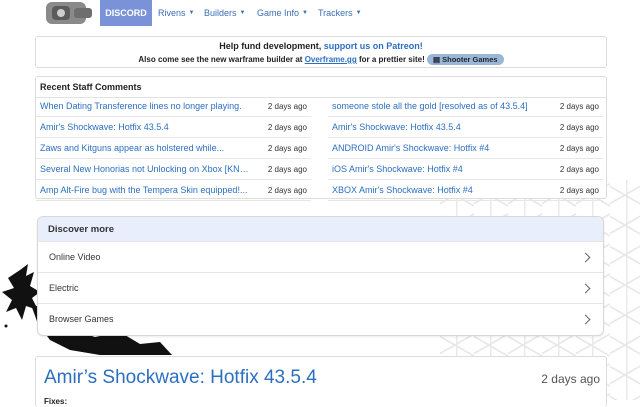 This screenshot has height=407, width=640. Describe the element at coordinates (64, 288) in the screenshot. I see `discover-item-label: Electric` at that location.